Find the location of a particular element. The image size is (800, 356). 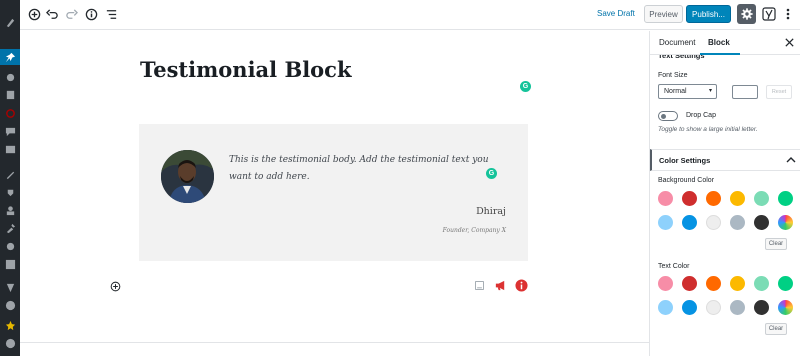

toggle-knob is located at coordinates (663, 116).